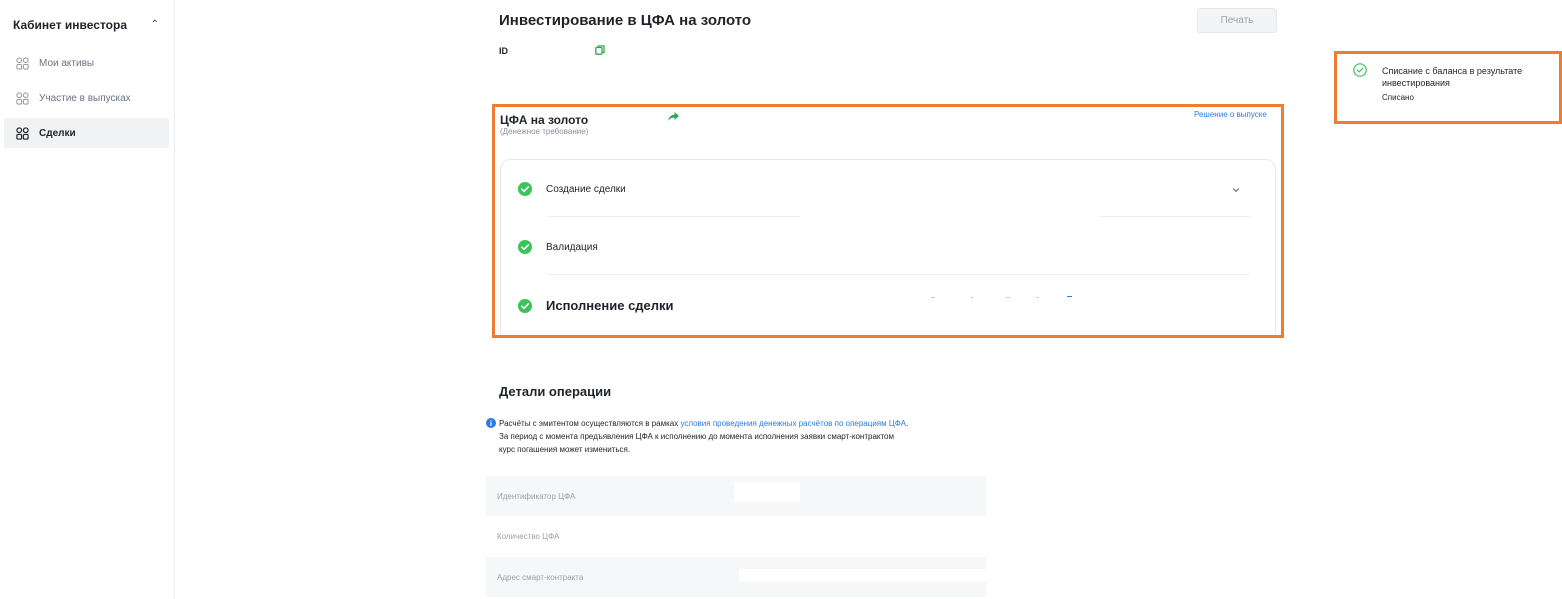  I want to click on sidebar-item-my-assets: Мои активы, so click(86, 63).